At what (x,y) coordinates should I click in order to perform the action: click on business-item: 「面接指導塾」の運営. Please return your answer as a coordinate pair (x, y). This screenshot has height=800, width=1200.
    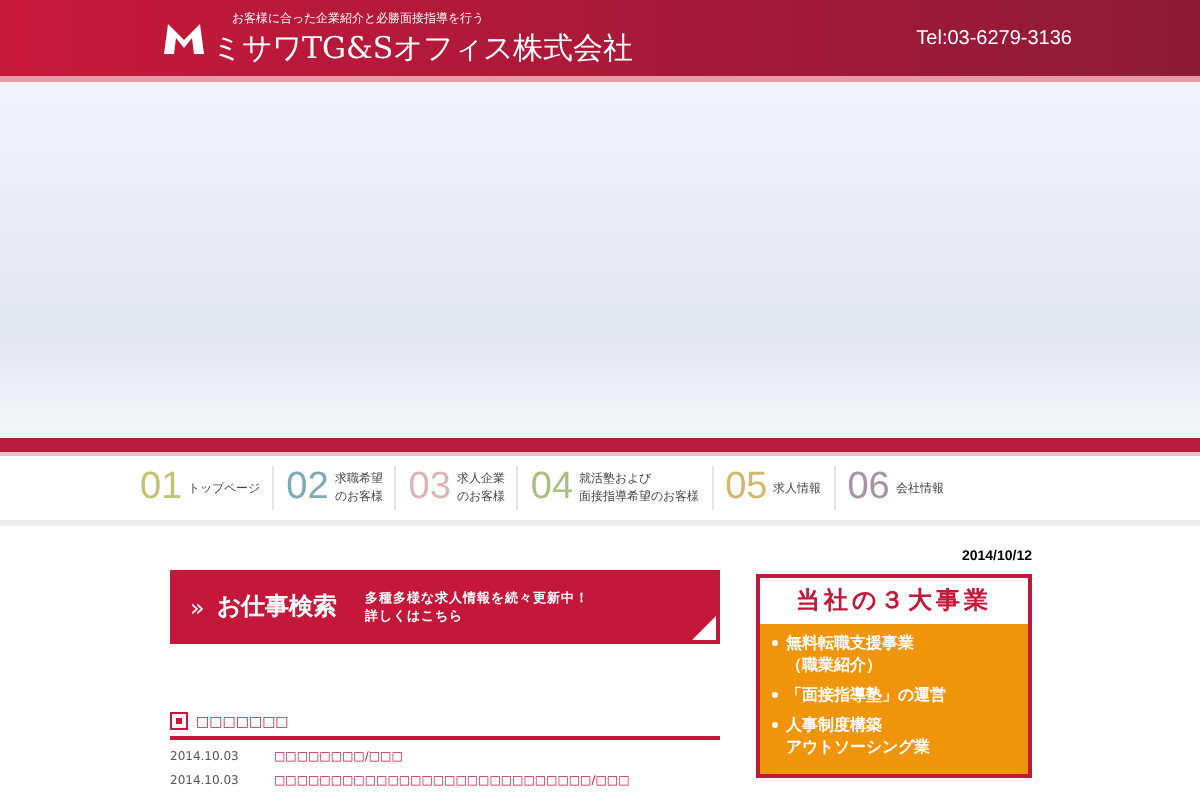
    Looking at the image, I should click on (866, 695).